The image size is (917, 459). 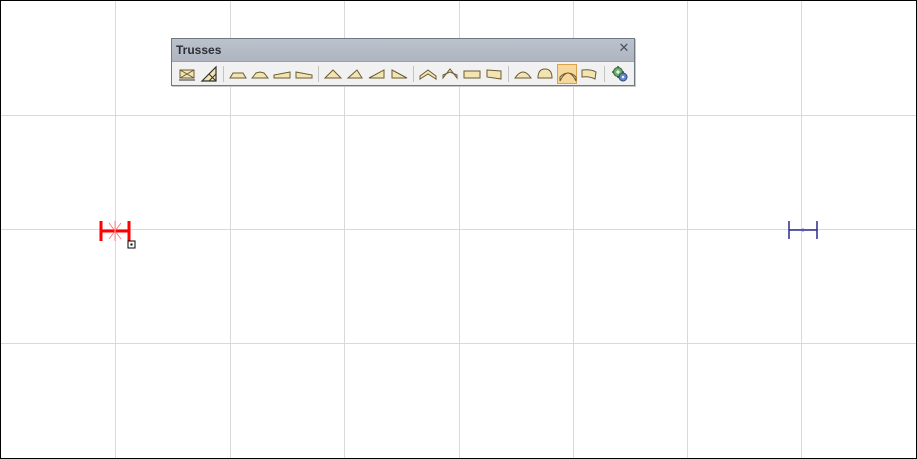 I want to click on truss-toolbar, so click(x=403, y=74).